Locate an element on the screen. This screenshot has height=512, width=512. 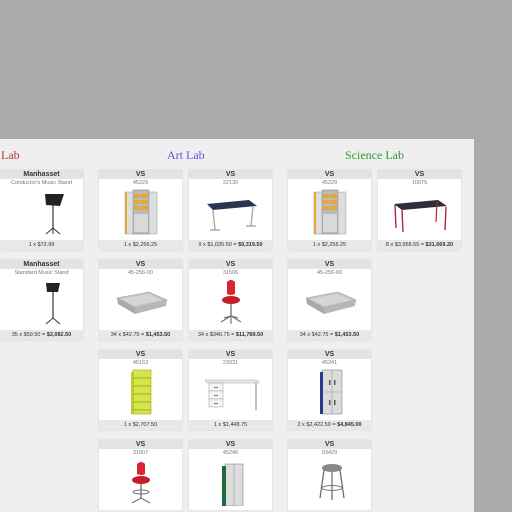
product-card: VS 03429 is located at coordinates (329, 476).